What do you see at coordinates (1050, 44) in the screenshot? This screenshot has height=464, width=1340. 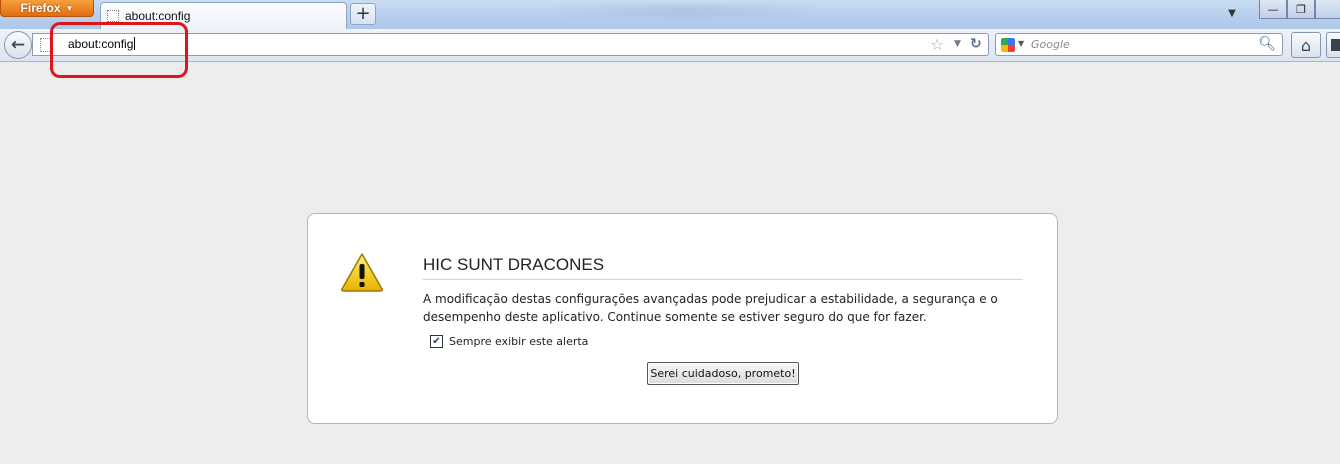 I see `search-input: Google` at bounding box center [1050, 44].